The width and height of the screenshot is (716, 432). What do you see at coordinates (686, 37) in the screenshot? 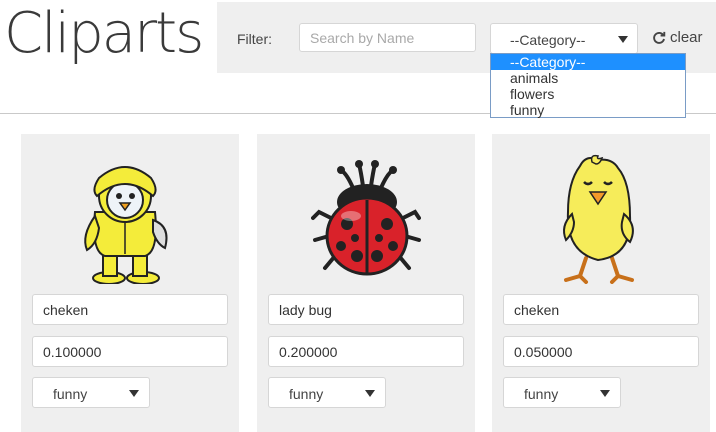
I see `clear-label: clear` at bounding box center [686, 37].